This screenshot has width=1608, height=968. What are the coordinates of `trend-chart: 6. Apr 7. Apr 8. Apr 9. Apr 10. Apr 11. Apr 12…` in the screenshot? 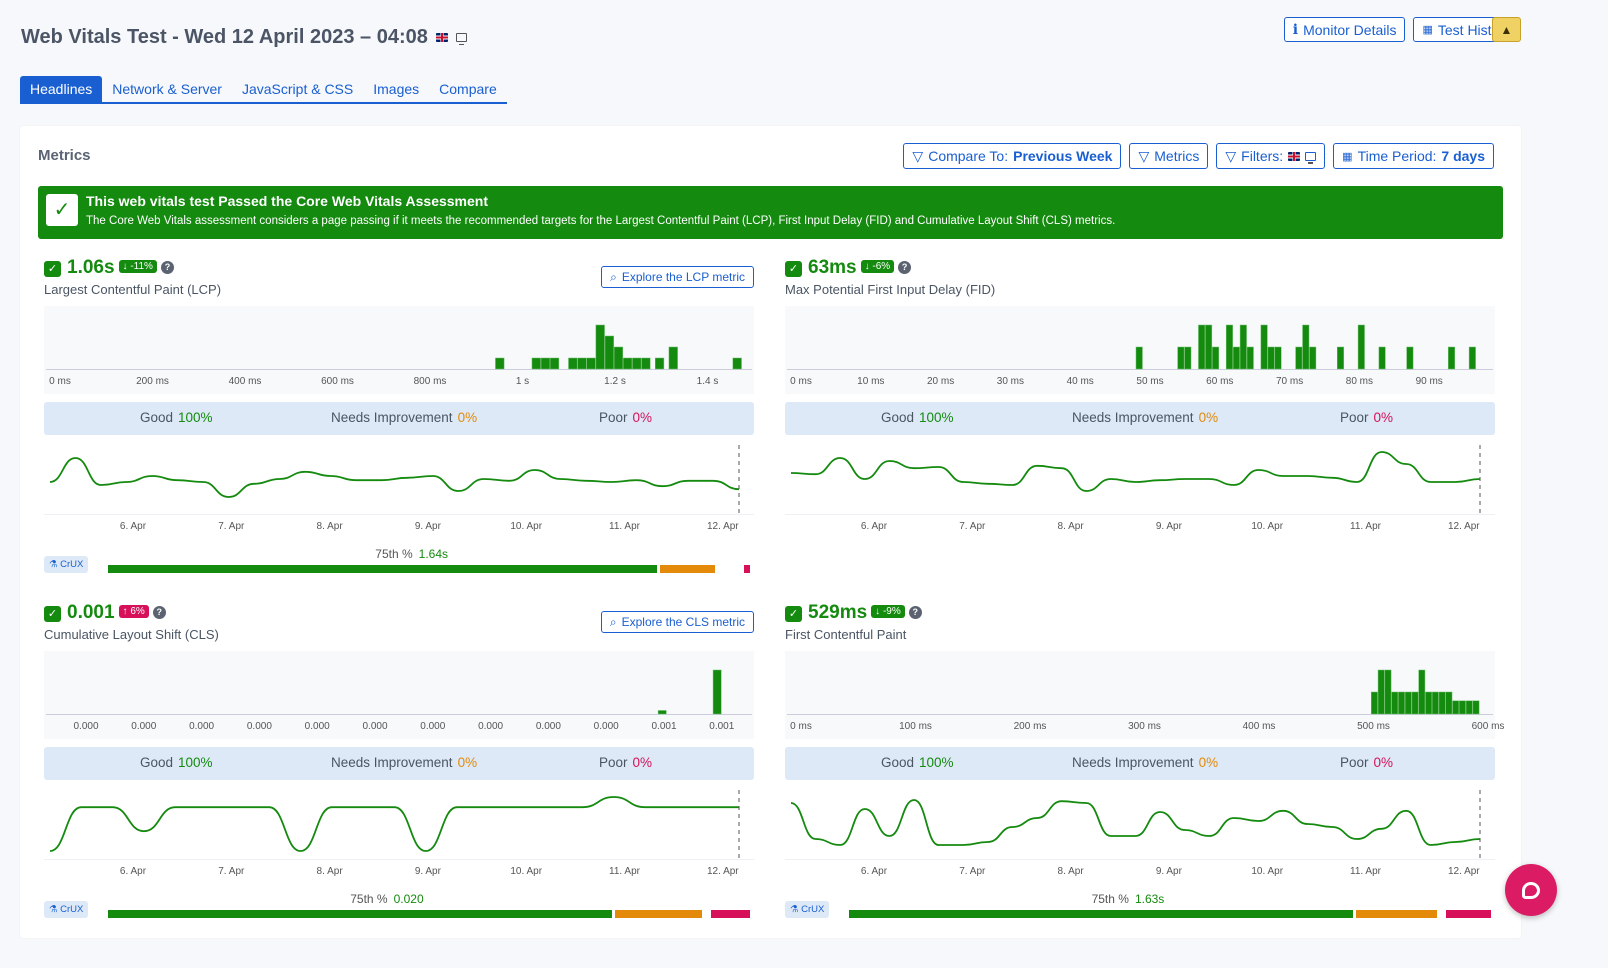 It's located at (1140, 837).